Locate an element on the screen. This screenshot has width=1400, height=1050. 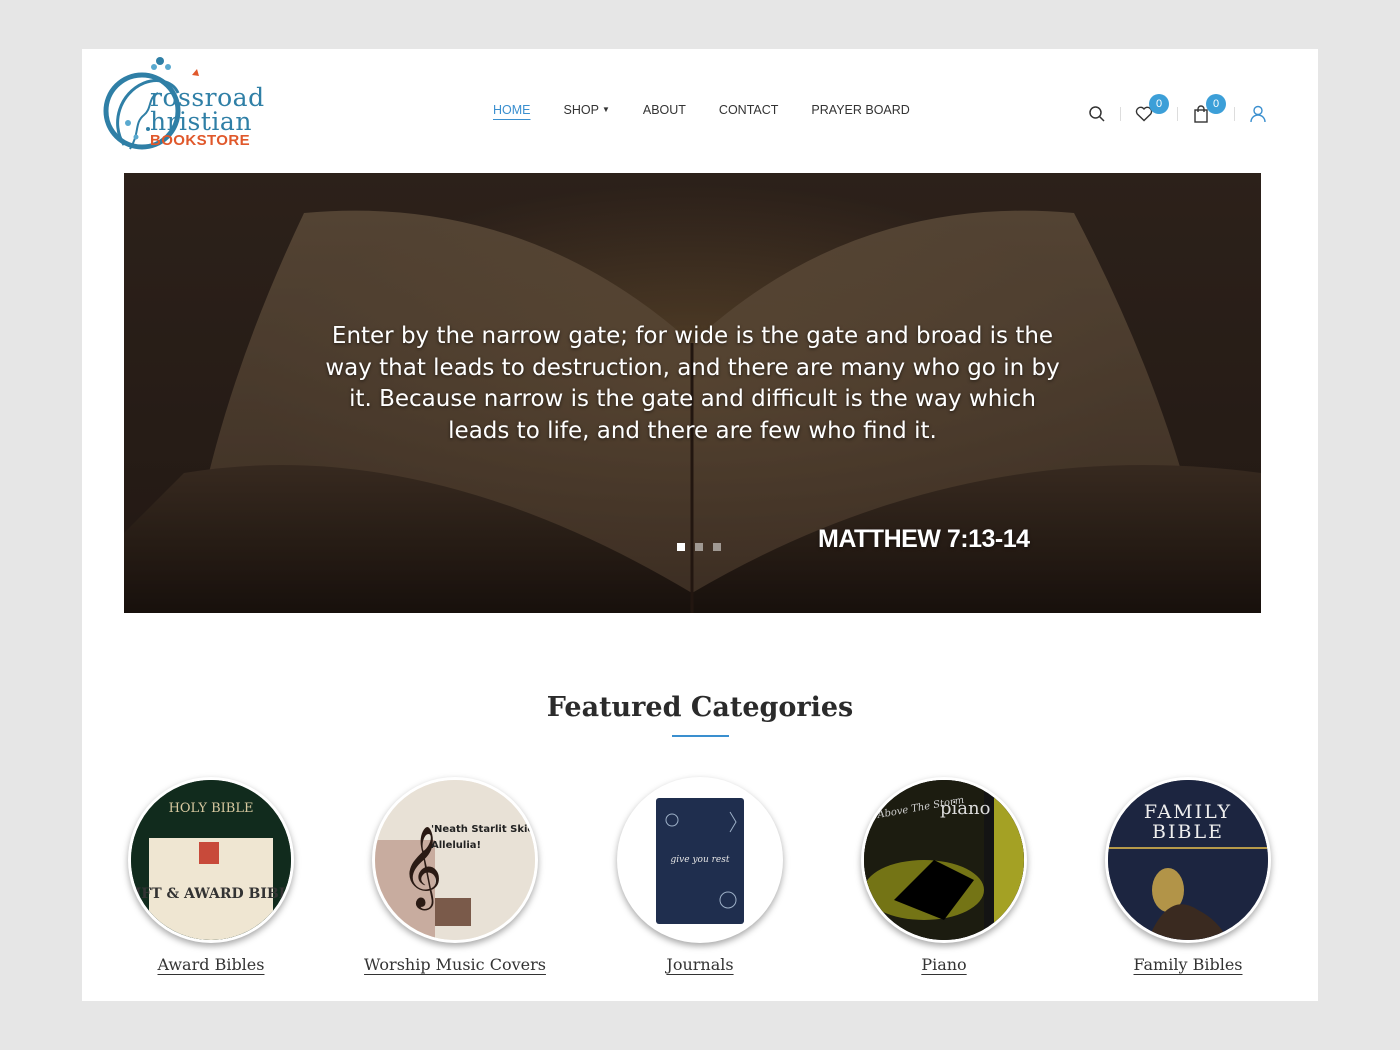
category-item: FAMILY BIBLE Family Bibles is located at coordinates (1188, 876).